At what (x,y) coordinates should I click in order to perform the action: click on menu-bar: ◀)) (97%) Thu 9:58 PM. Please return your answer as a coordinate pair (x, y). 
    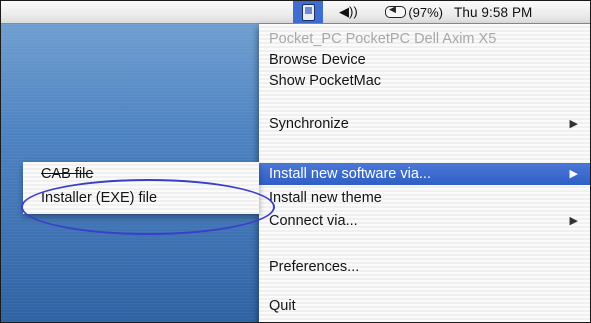
    Looking at the image, I should click on (295, 12).